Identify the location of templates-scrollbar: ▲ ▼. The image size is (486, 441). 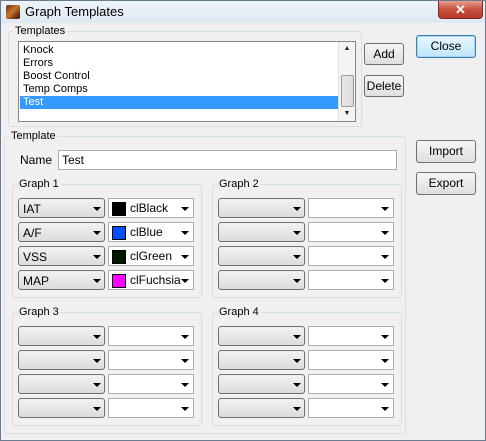
(346, 81).